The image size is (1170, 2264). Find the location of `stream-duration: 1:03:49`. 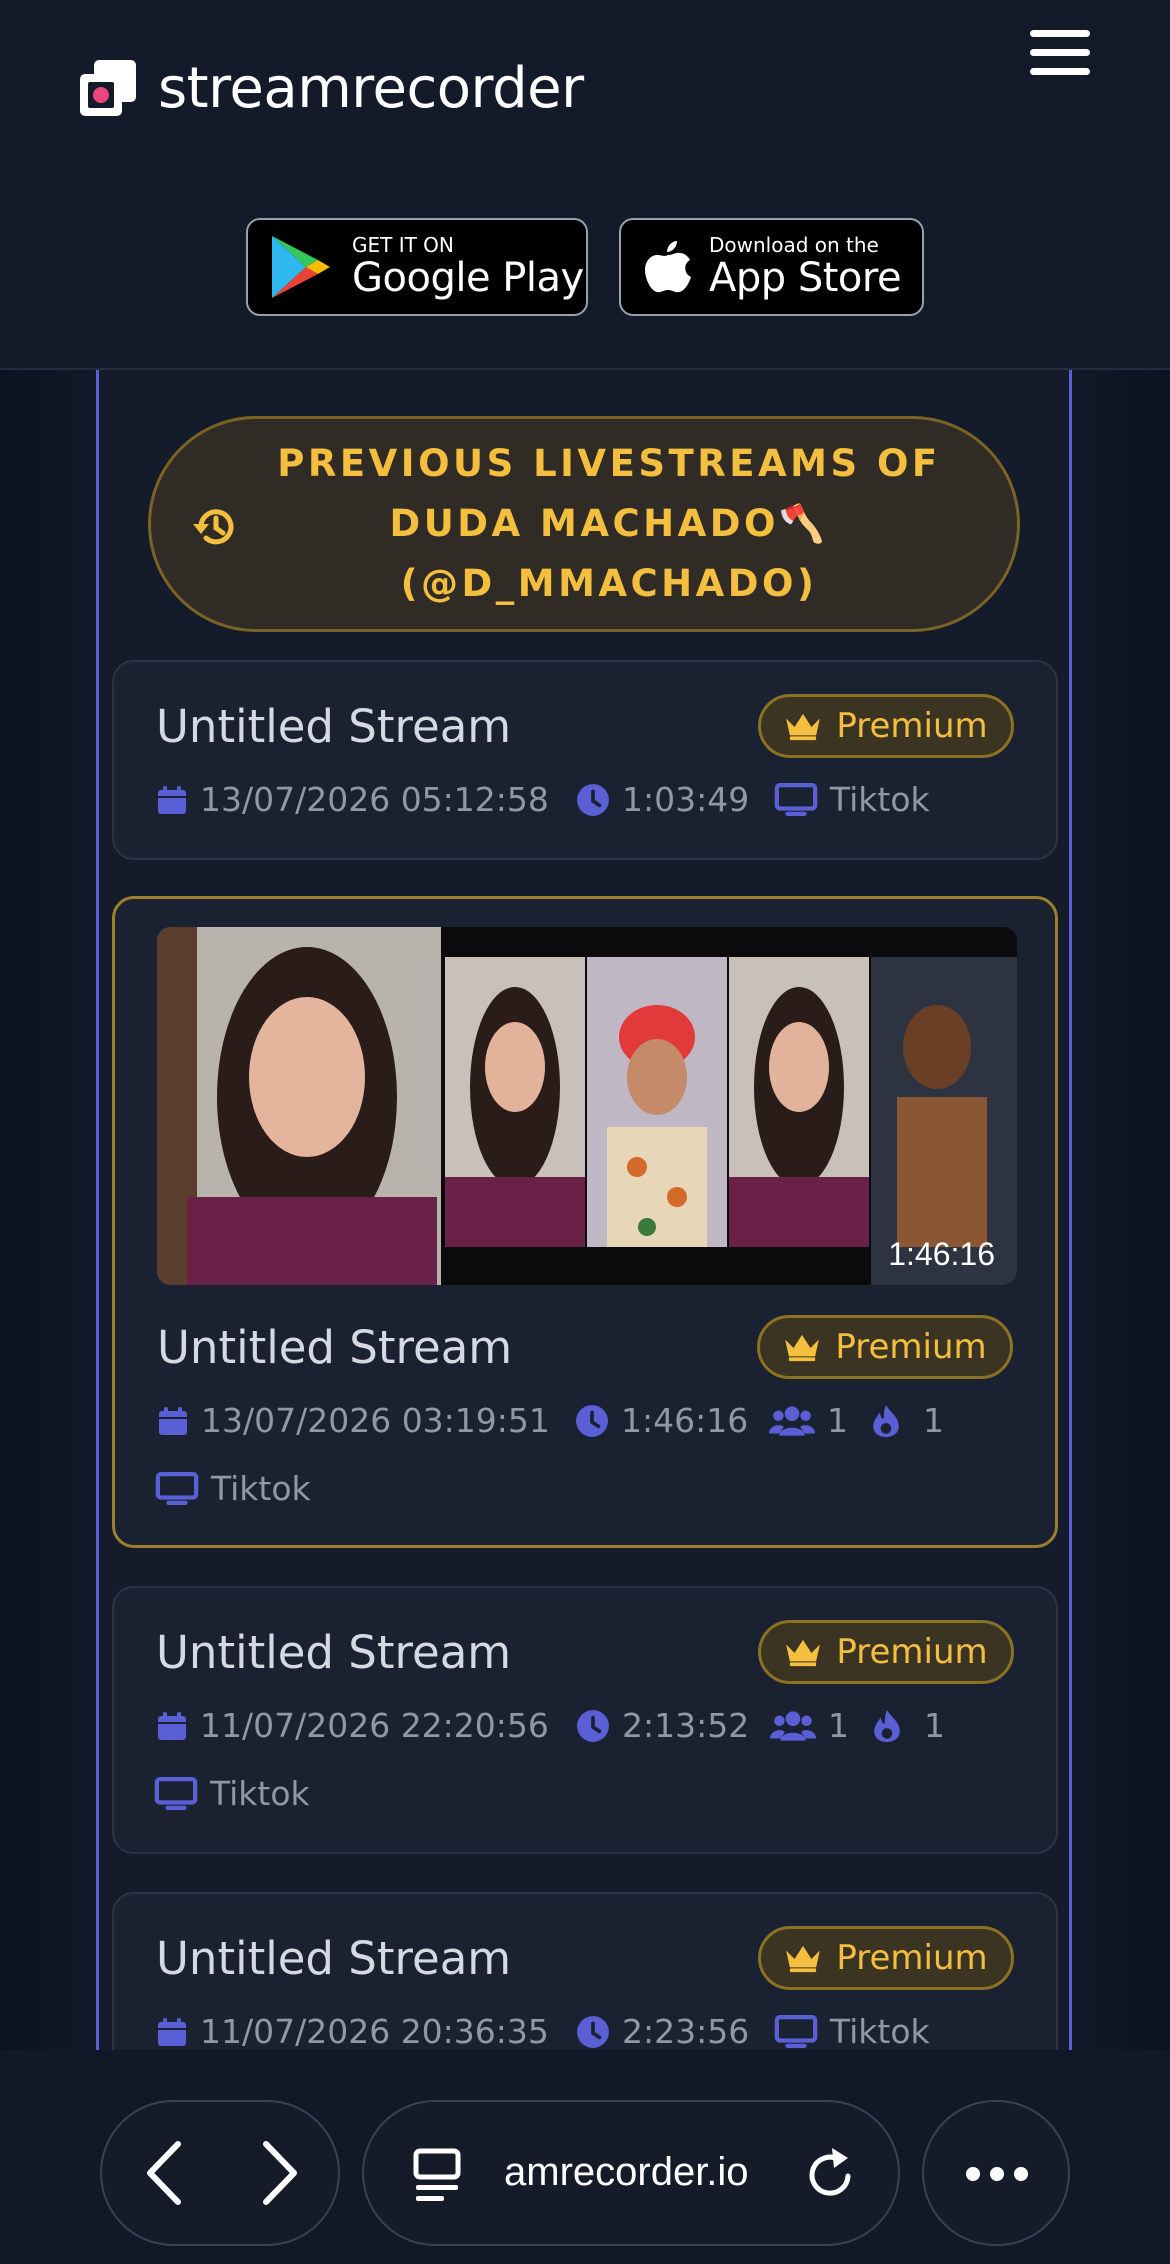

stream-duration: 1:03:49 is located at coordinates (662, 799).